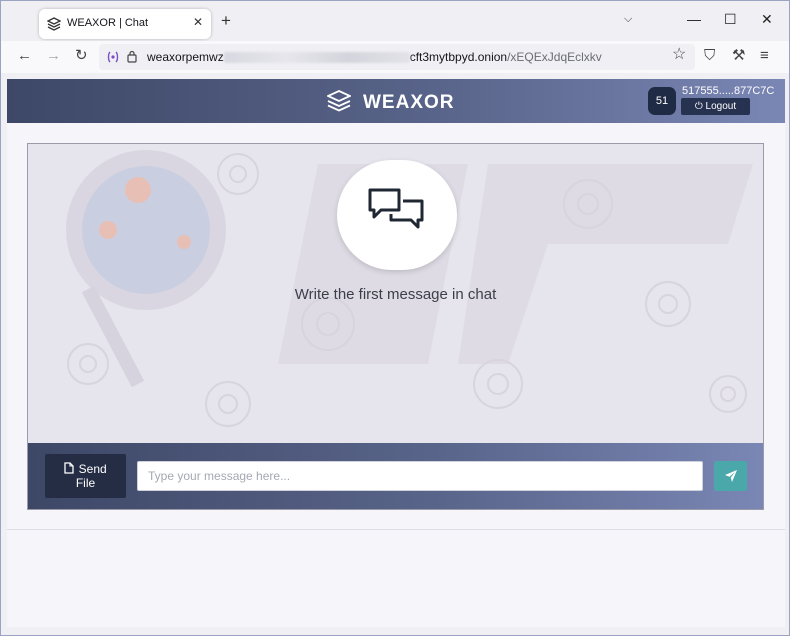  I want to click on send-file-label-line2: File, so click(85, 483).